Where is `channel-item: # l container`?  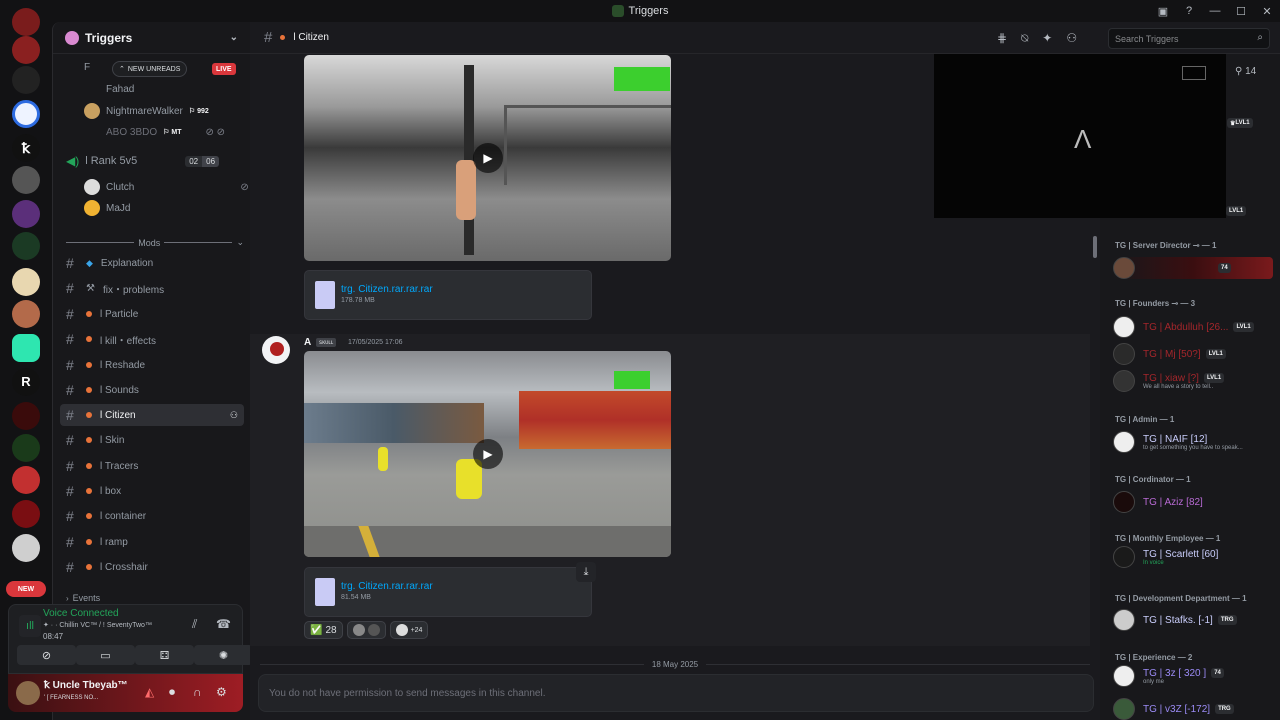 channel-item: # l container is located at coordinates (152, 516).